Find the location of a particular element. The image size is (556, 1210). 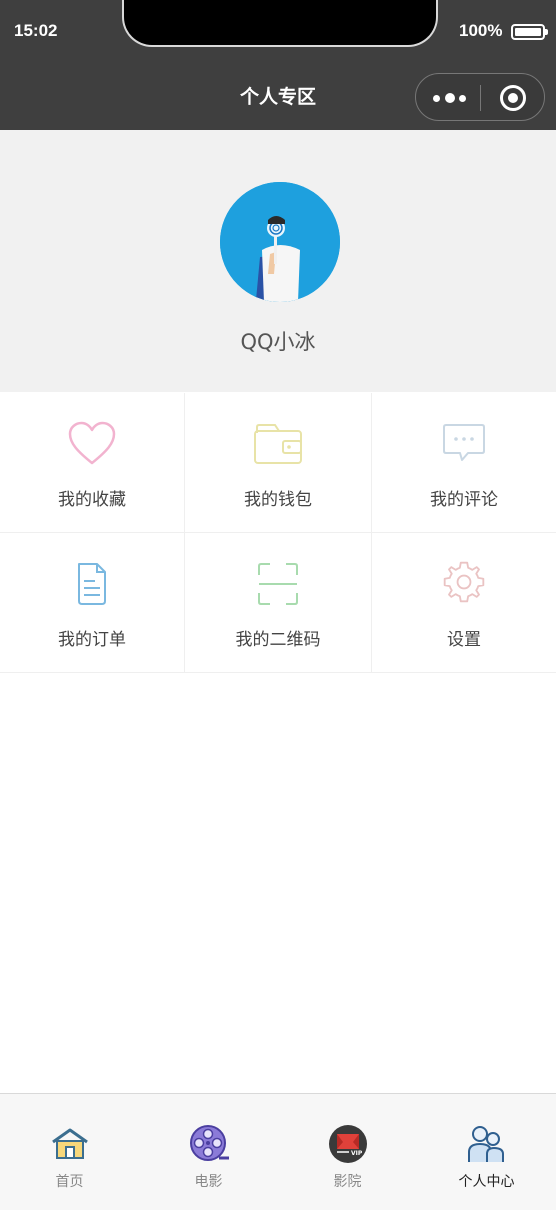

tab-profile: 个人中心 is located at coordinates (486, 1152).